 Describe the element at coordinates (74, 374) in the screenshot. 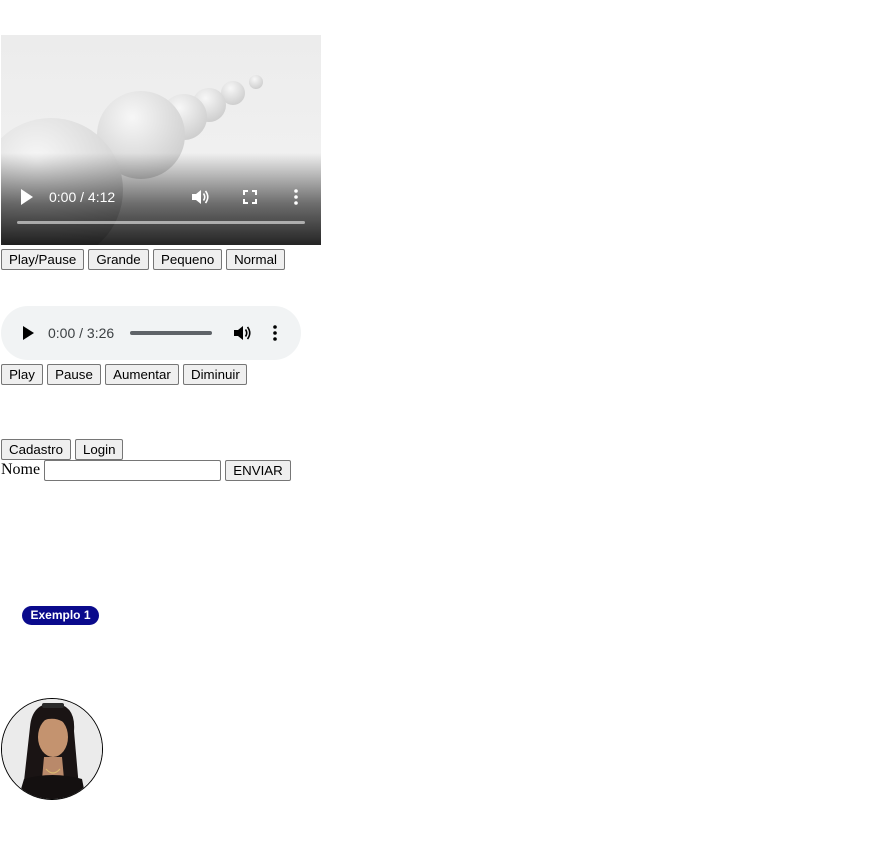

I see `pause-button: Pause` at that location.